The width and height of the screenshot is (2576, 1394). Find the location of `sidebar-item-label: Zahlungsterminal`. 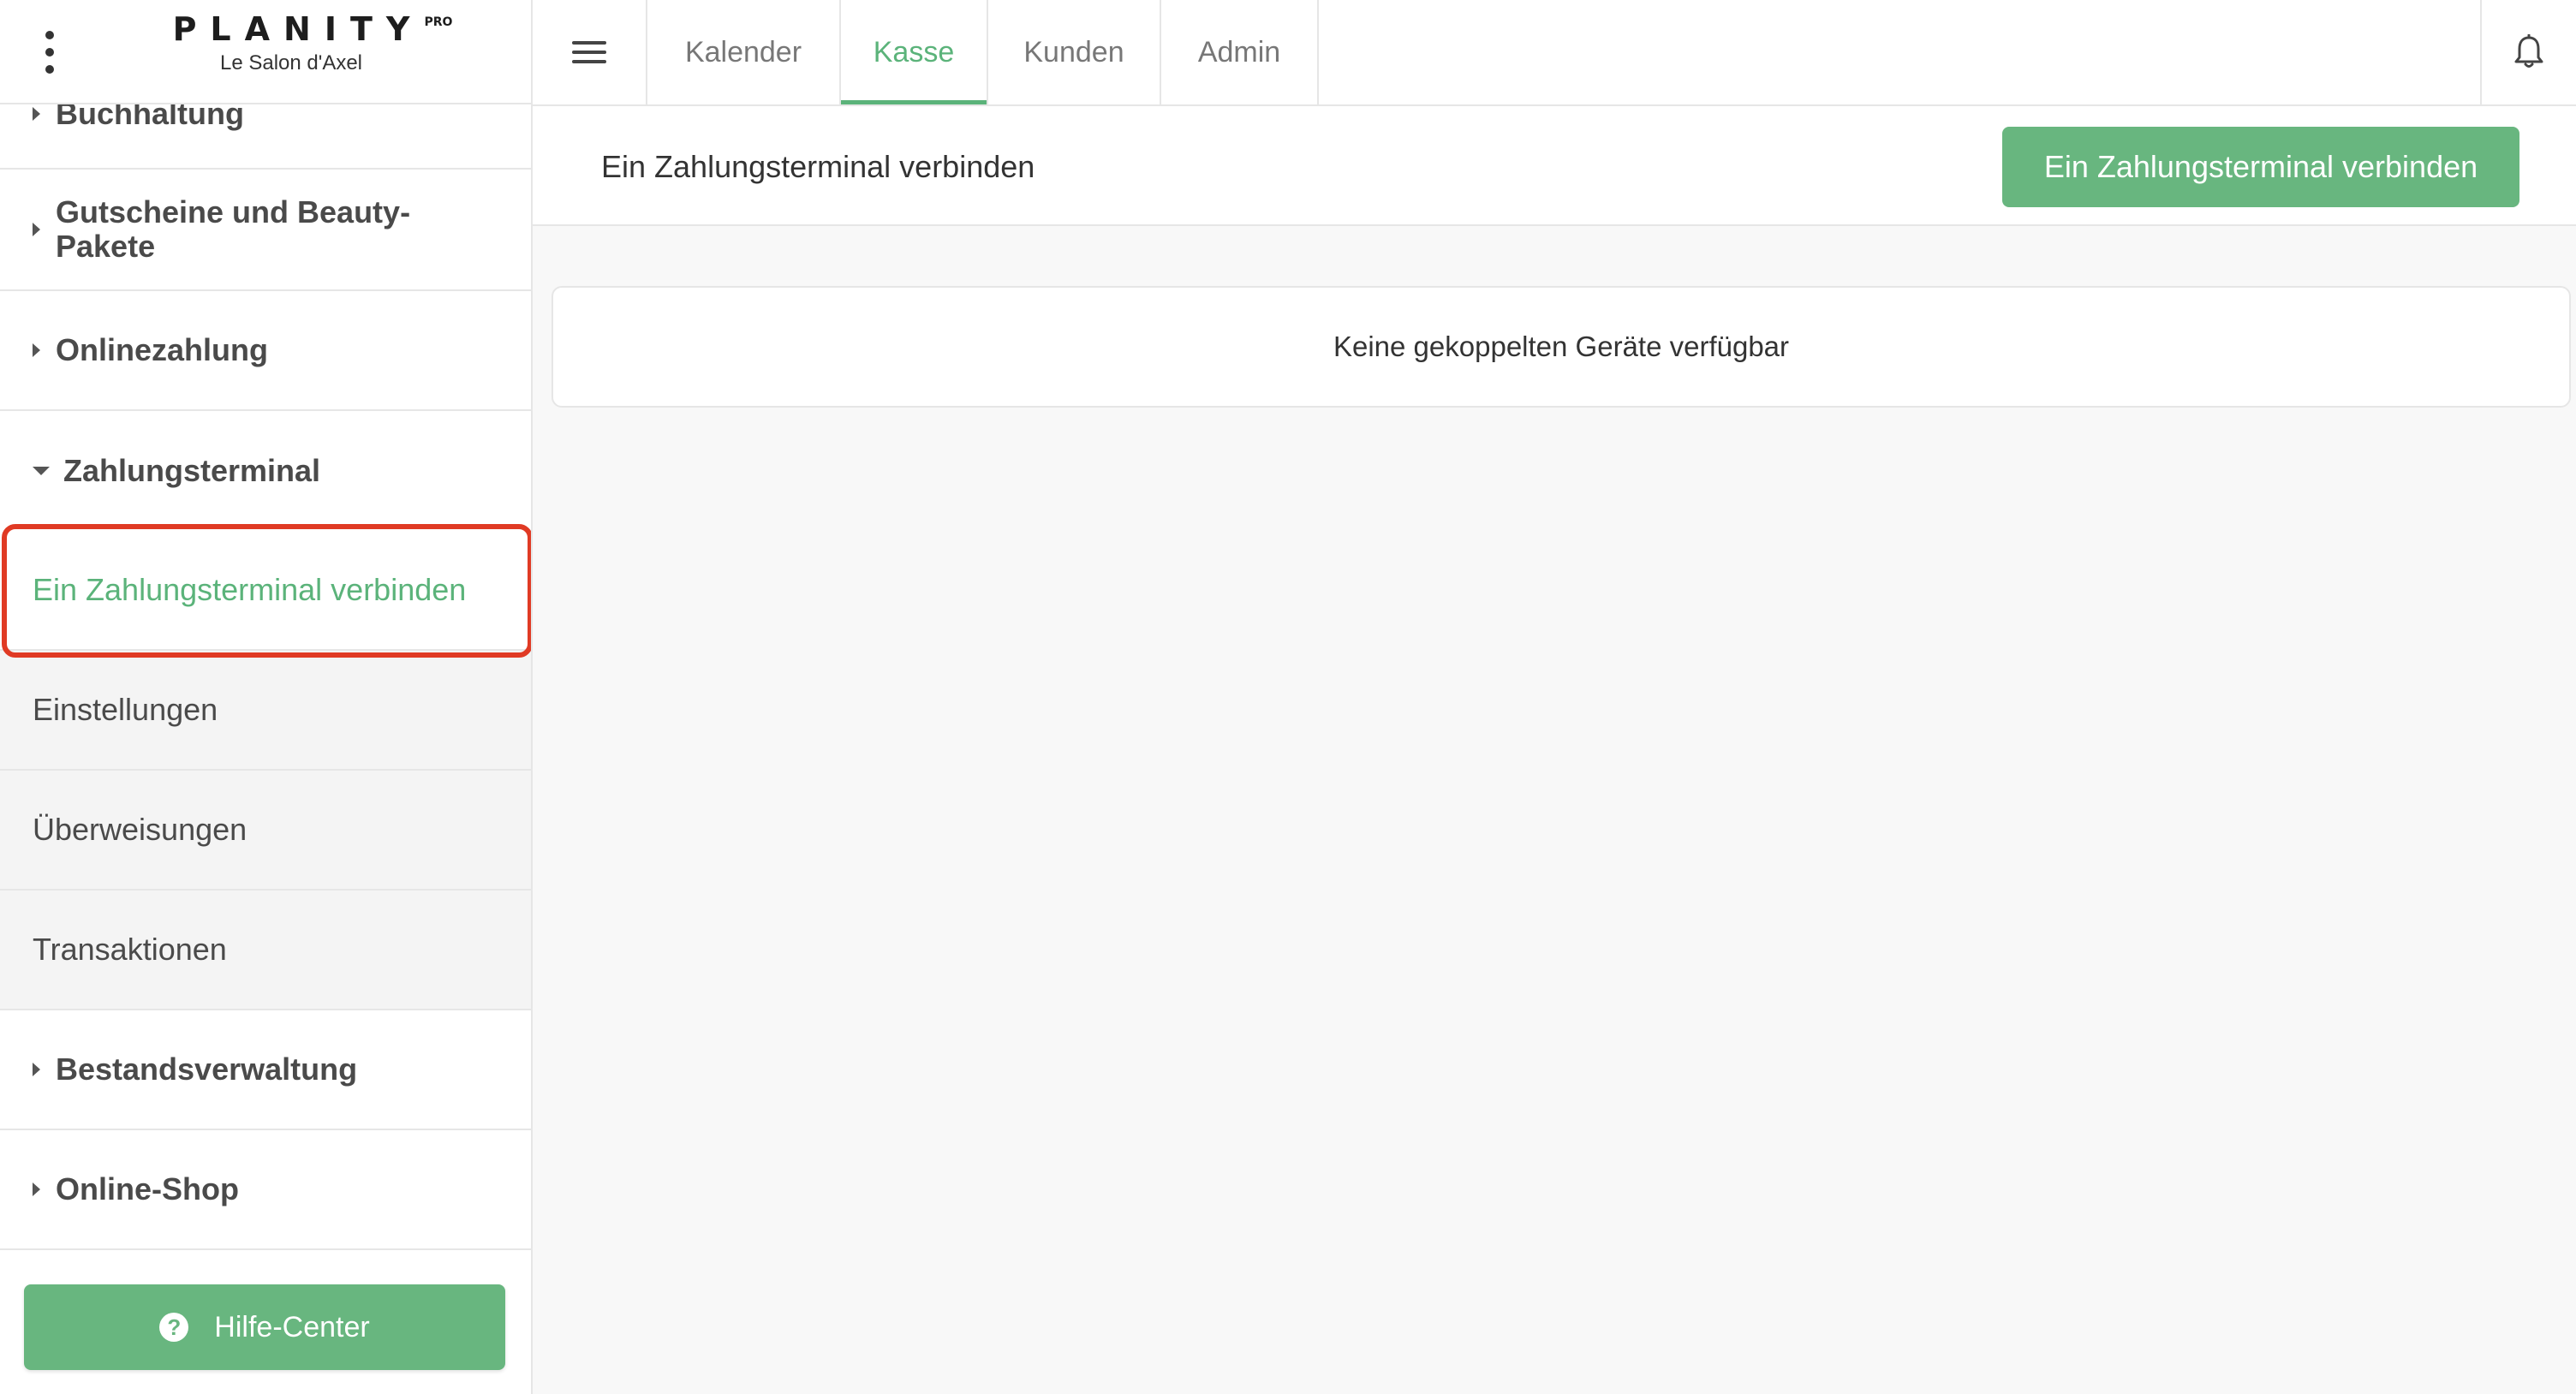

sidebar-item-label: Zahlungsterminal is located at coordinates (192, 470).